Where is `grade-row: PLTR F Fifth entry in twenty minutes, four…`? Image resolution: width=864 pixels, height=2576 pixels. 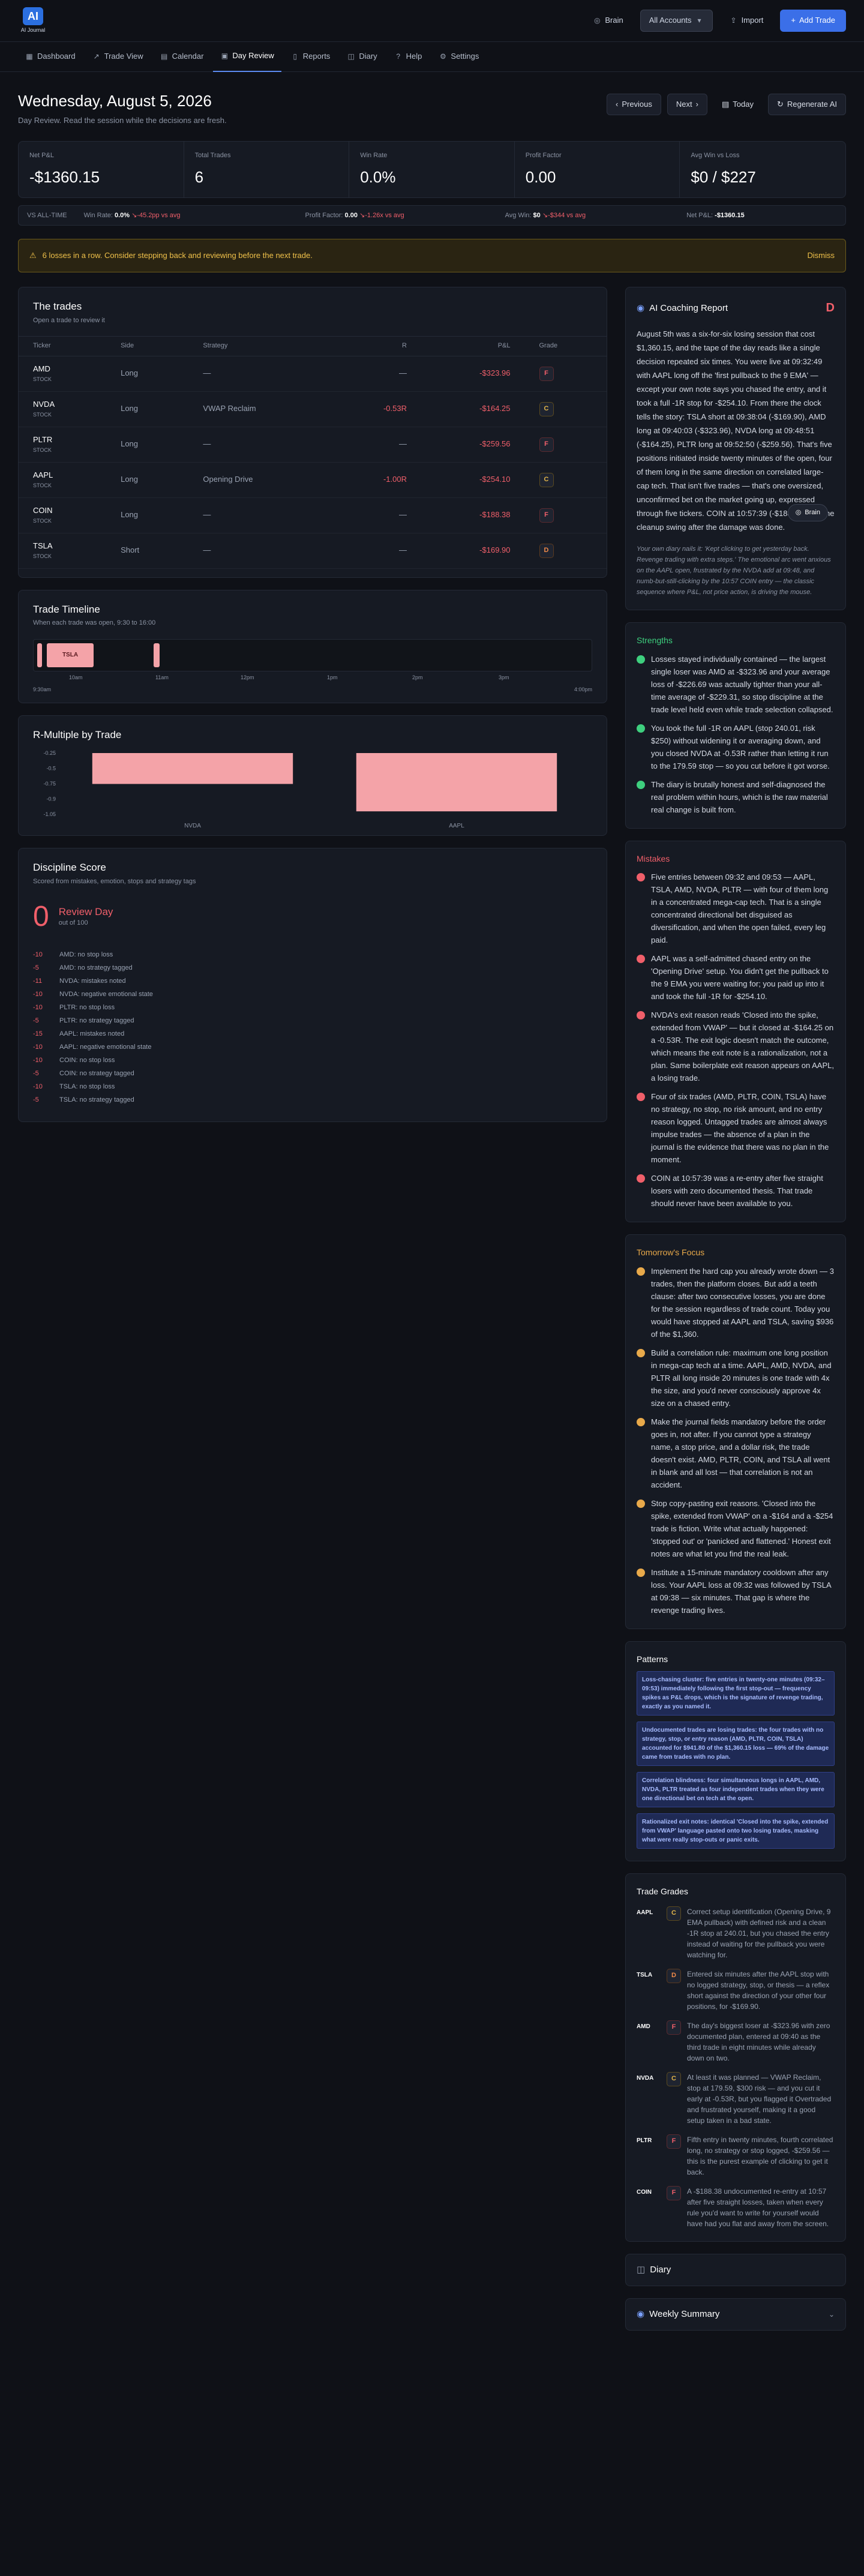
grade-row: PLTR F Fifth entry in twenty minutes, four… is located at coordinates (736, 2156).